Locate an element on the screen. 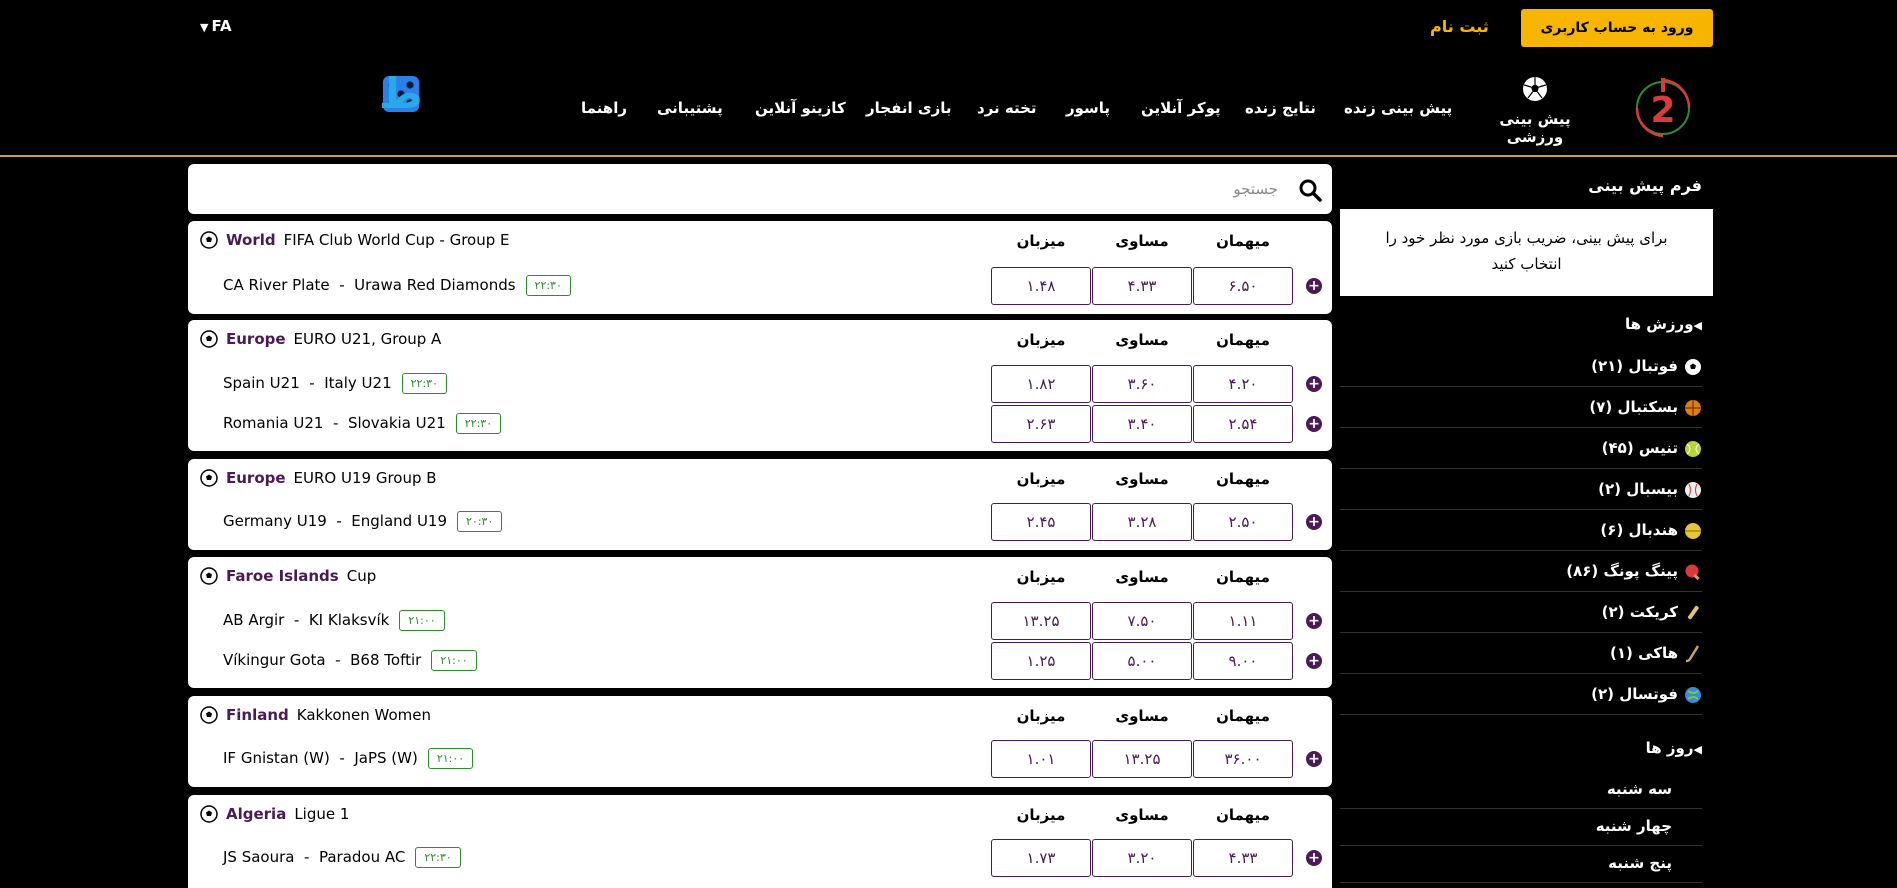 The image size is (1897, 888). nav-online-poker: پوکر آنلاین is located at coordinates (1181, 108).